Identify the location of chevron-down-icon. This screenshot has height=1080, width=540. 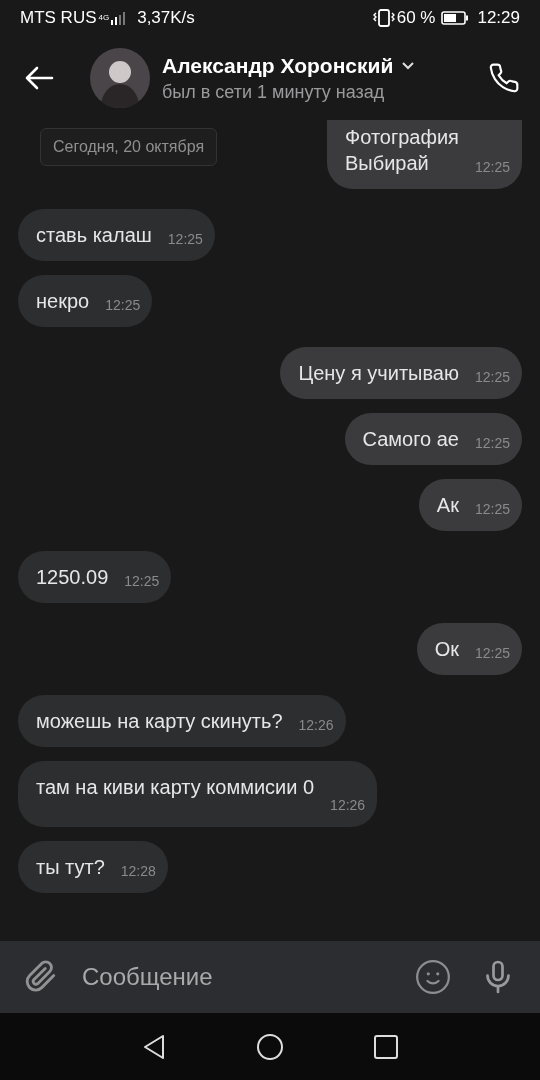
(408, 66).